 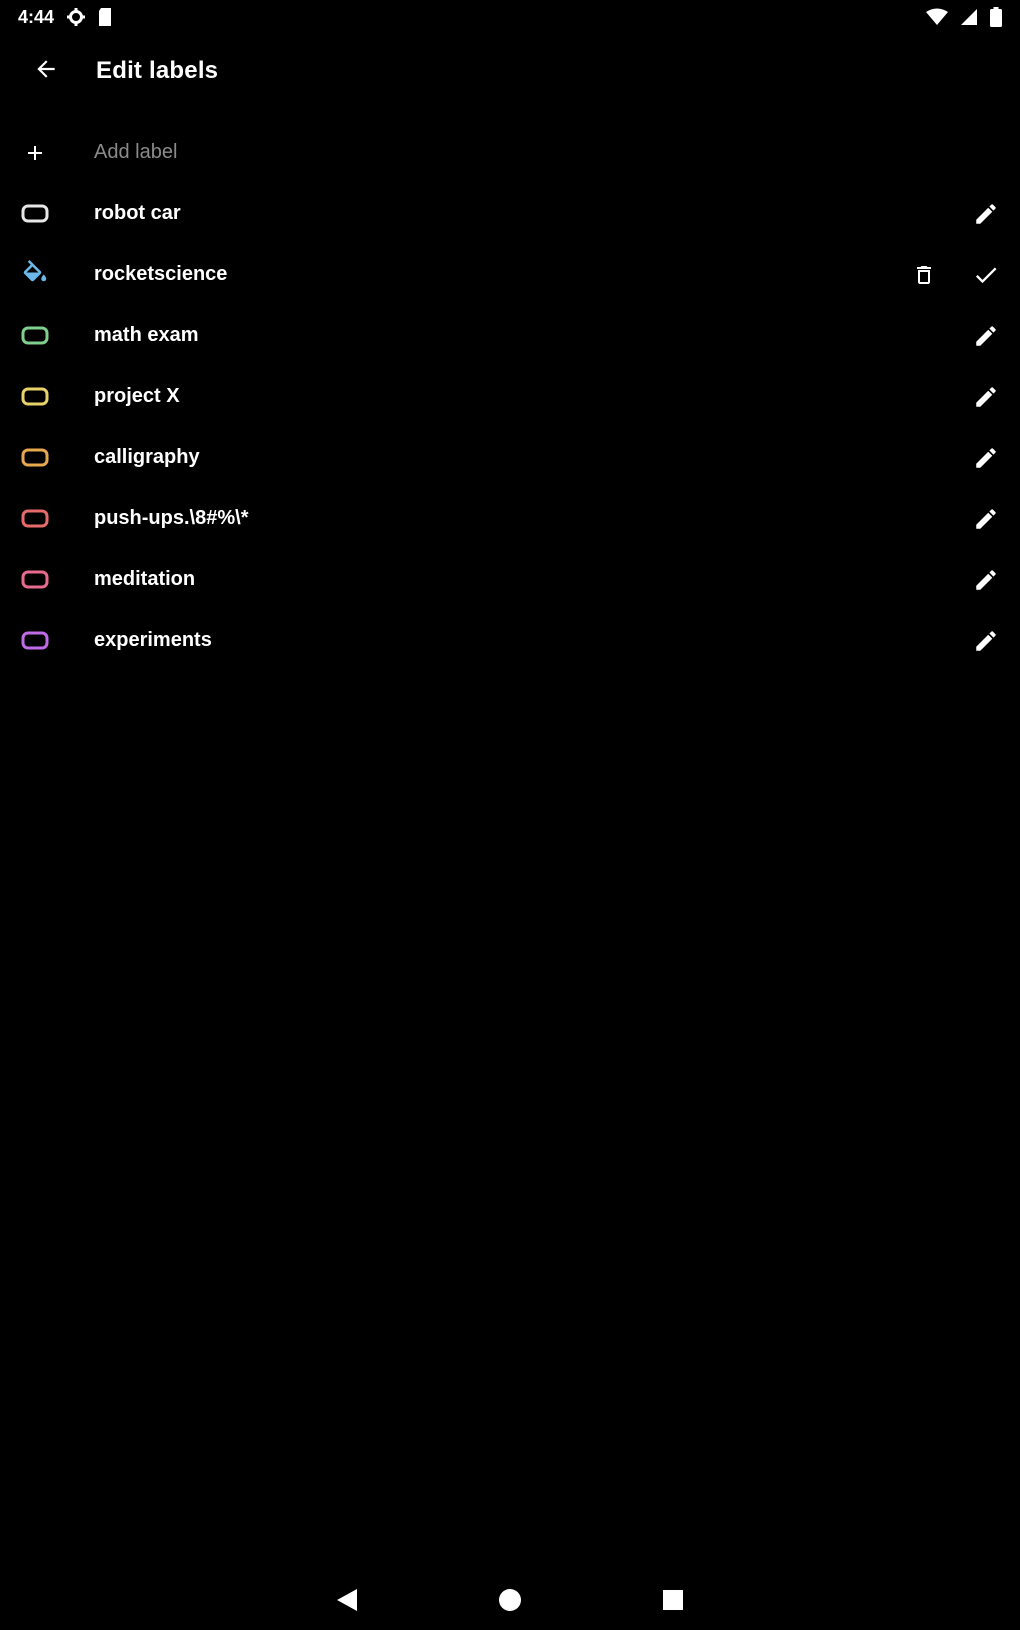 I want to click on arrow-back-icon, so click(x=46, y=71).